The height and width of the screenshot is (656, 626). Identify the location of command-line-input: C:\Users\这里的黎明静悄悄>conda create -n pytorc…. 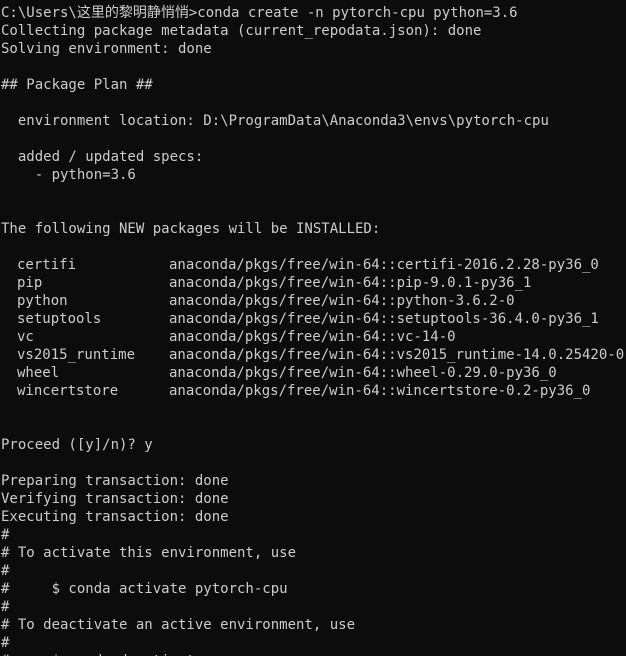
(313, 13).